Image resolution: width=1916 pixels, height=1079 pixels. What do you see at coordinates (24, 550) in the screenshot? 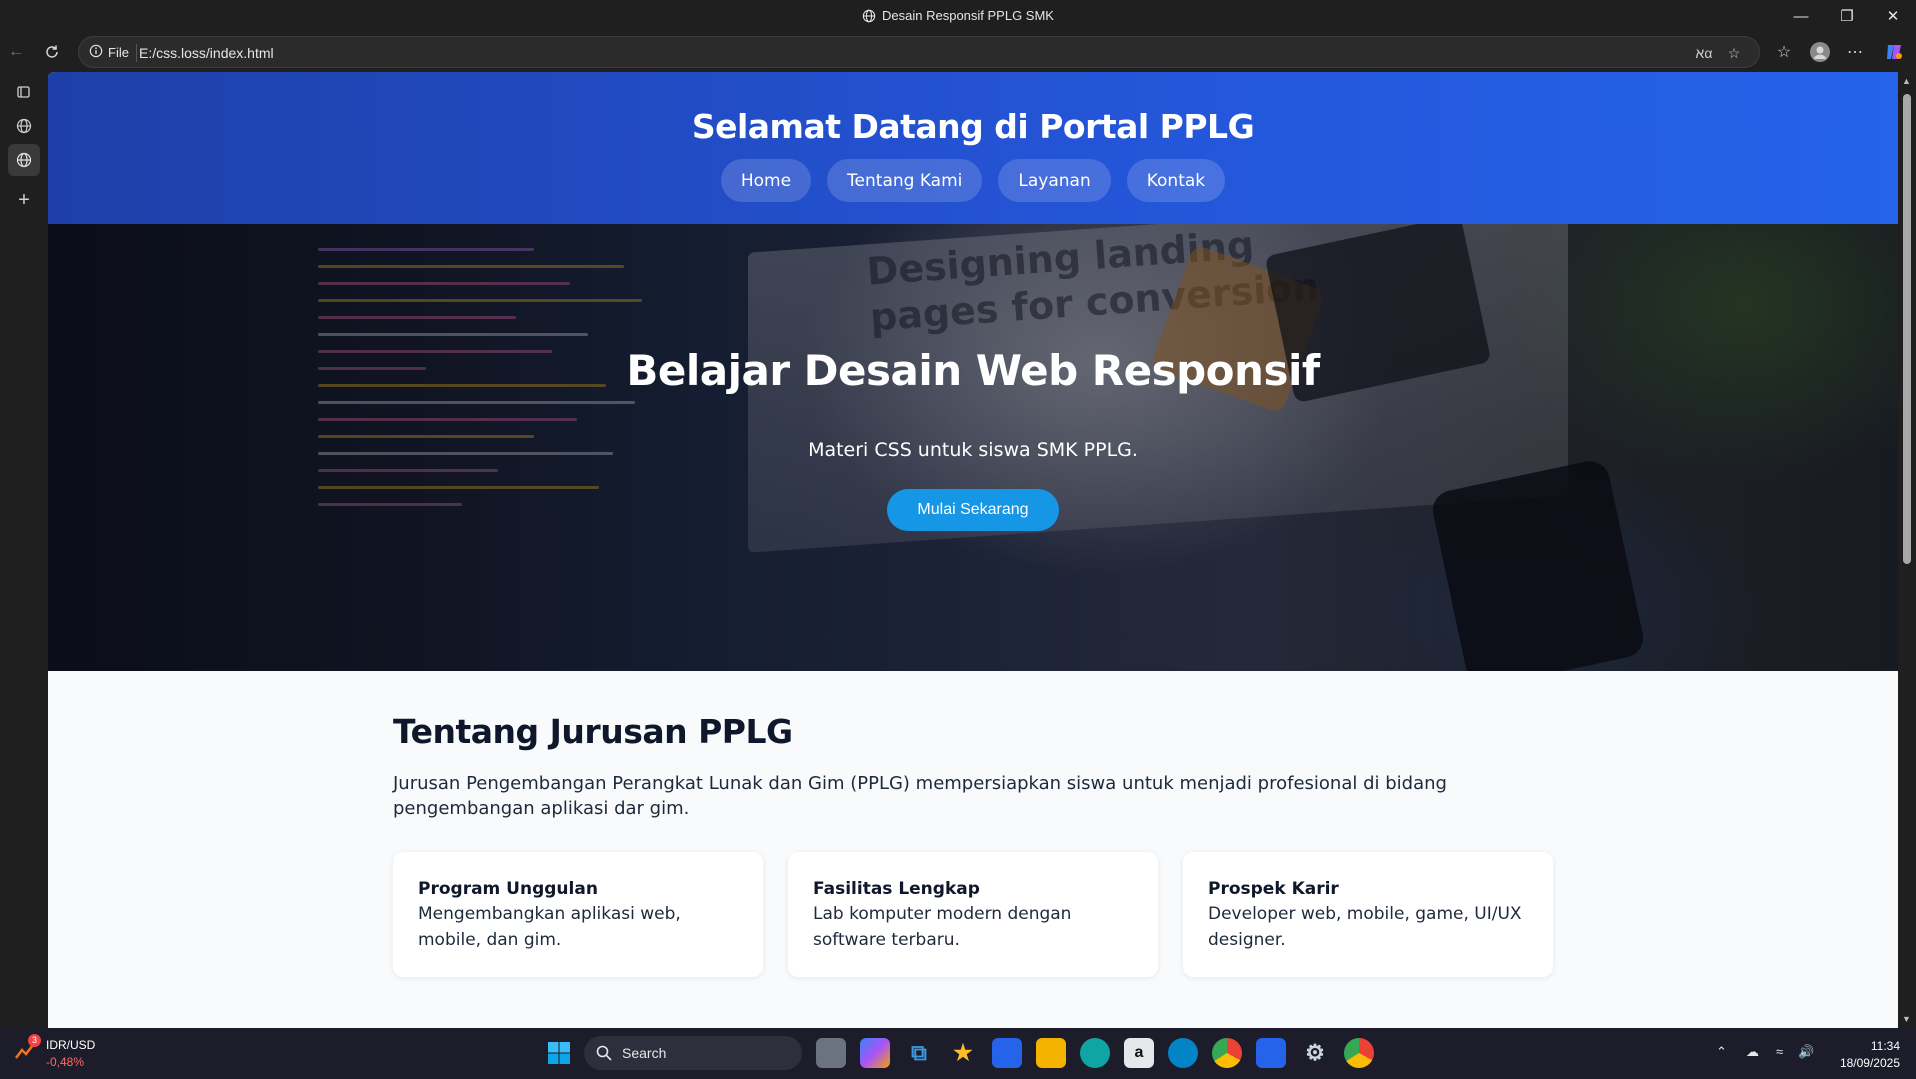
I see `vertical-tab-strip: +` at bounding box center [24, 550].